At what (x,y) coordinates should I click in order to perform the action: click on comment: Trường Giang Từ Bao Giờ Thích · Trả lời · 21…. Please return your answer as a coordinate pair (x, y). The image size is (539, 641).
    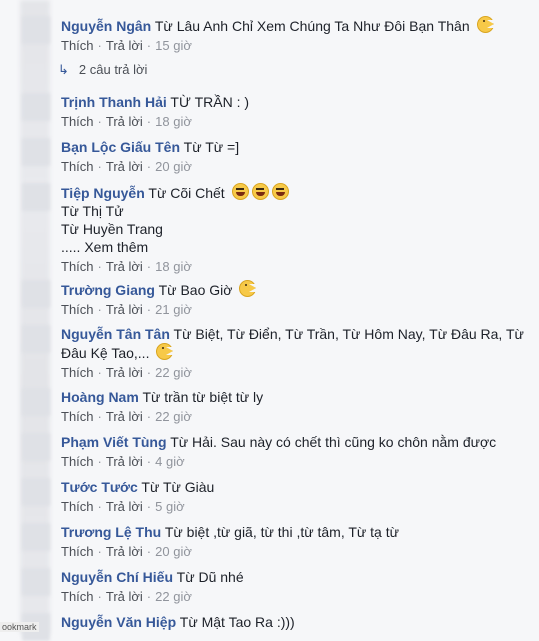
    Looking at the image, I should click on (296, 299).